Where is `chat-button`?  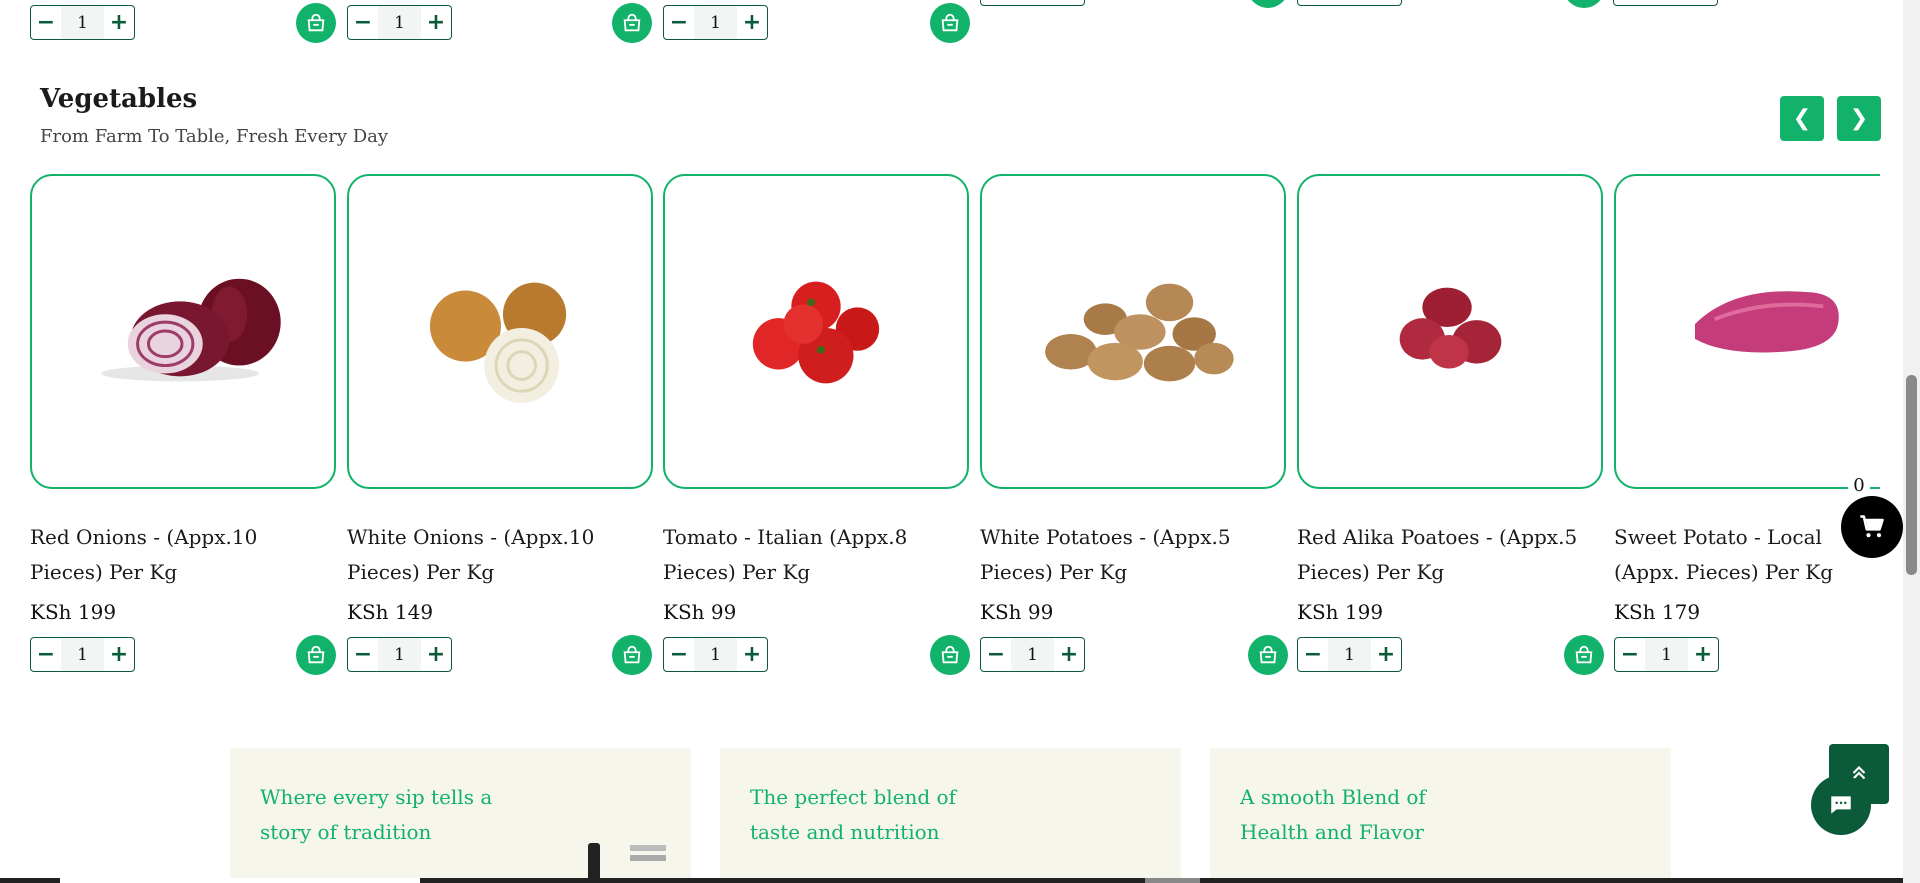 chat-button is located at coordinates (1841, 805).